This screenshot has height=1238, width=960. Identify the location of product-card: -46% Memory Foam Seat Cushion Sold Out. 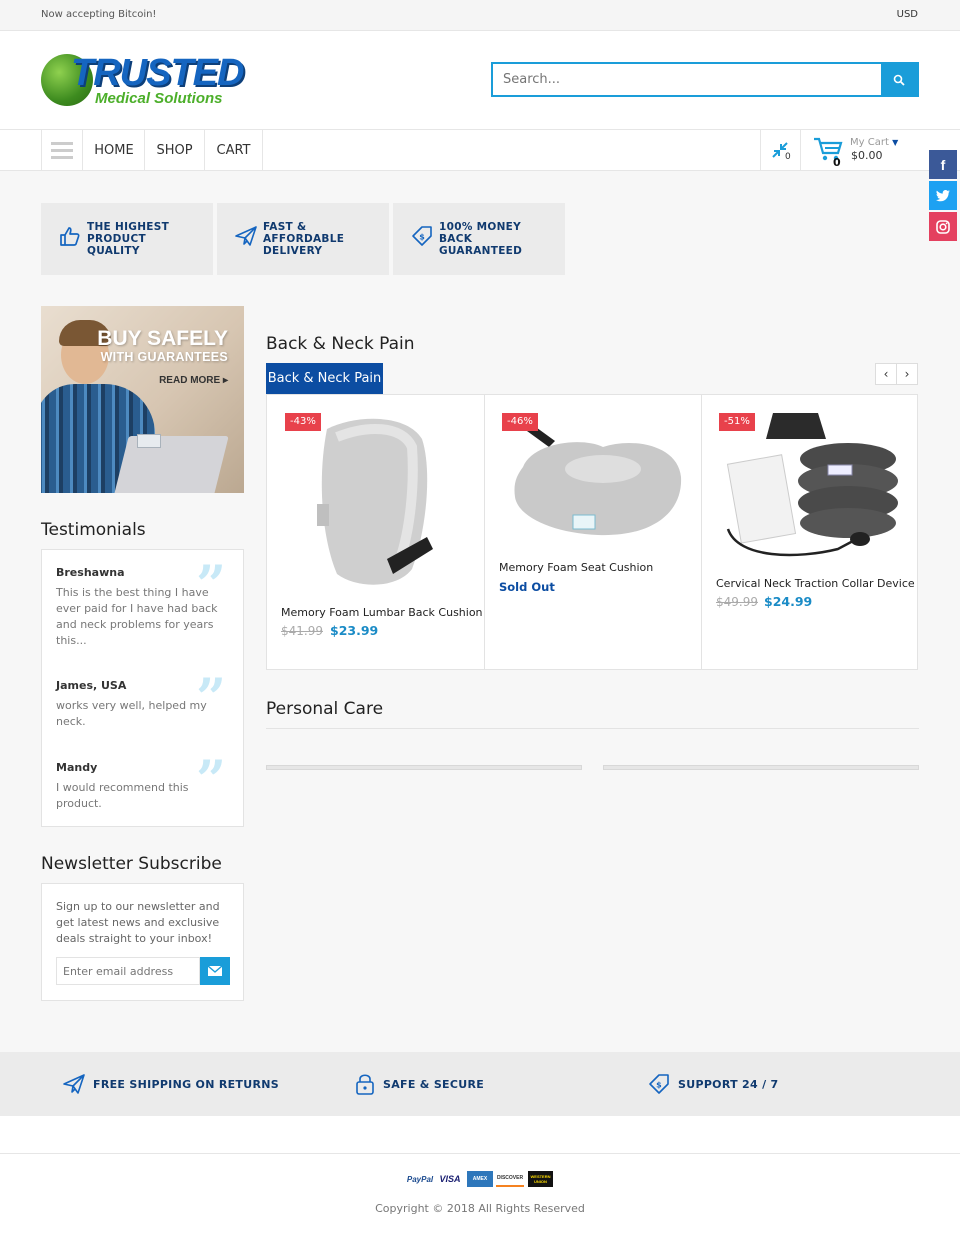
(593, 532).